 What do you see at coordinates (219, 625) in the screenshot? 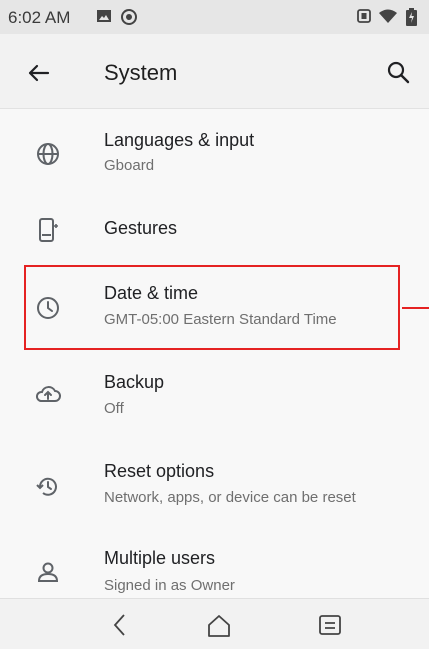
I see `home-icon` at bounding box center [219, 625].